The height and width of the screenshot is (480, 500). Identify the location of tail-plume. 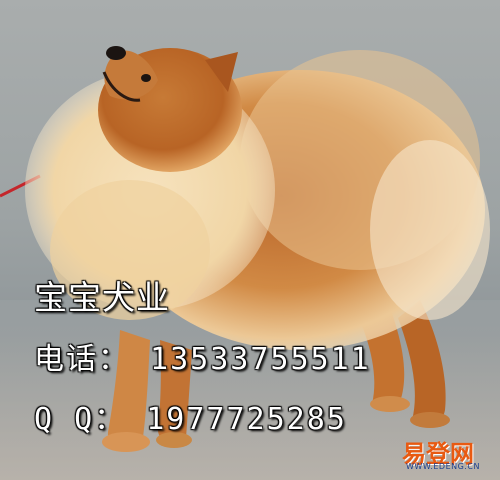
(430, 230).